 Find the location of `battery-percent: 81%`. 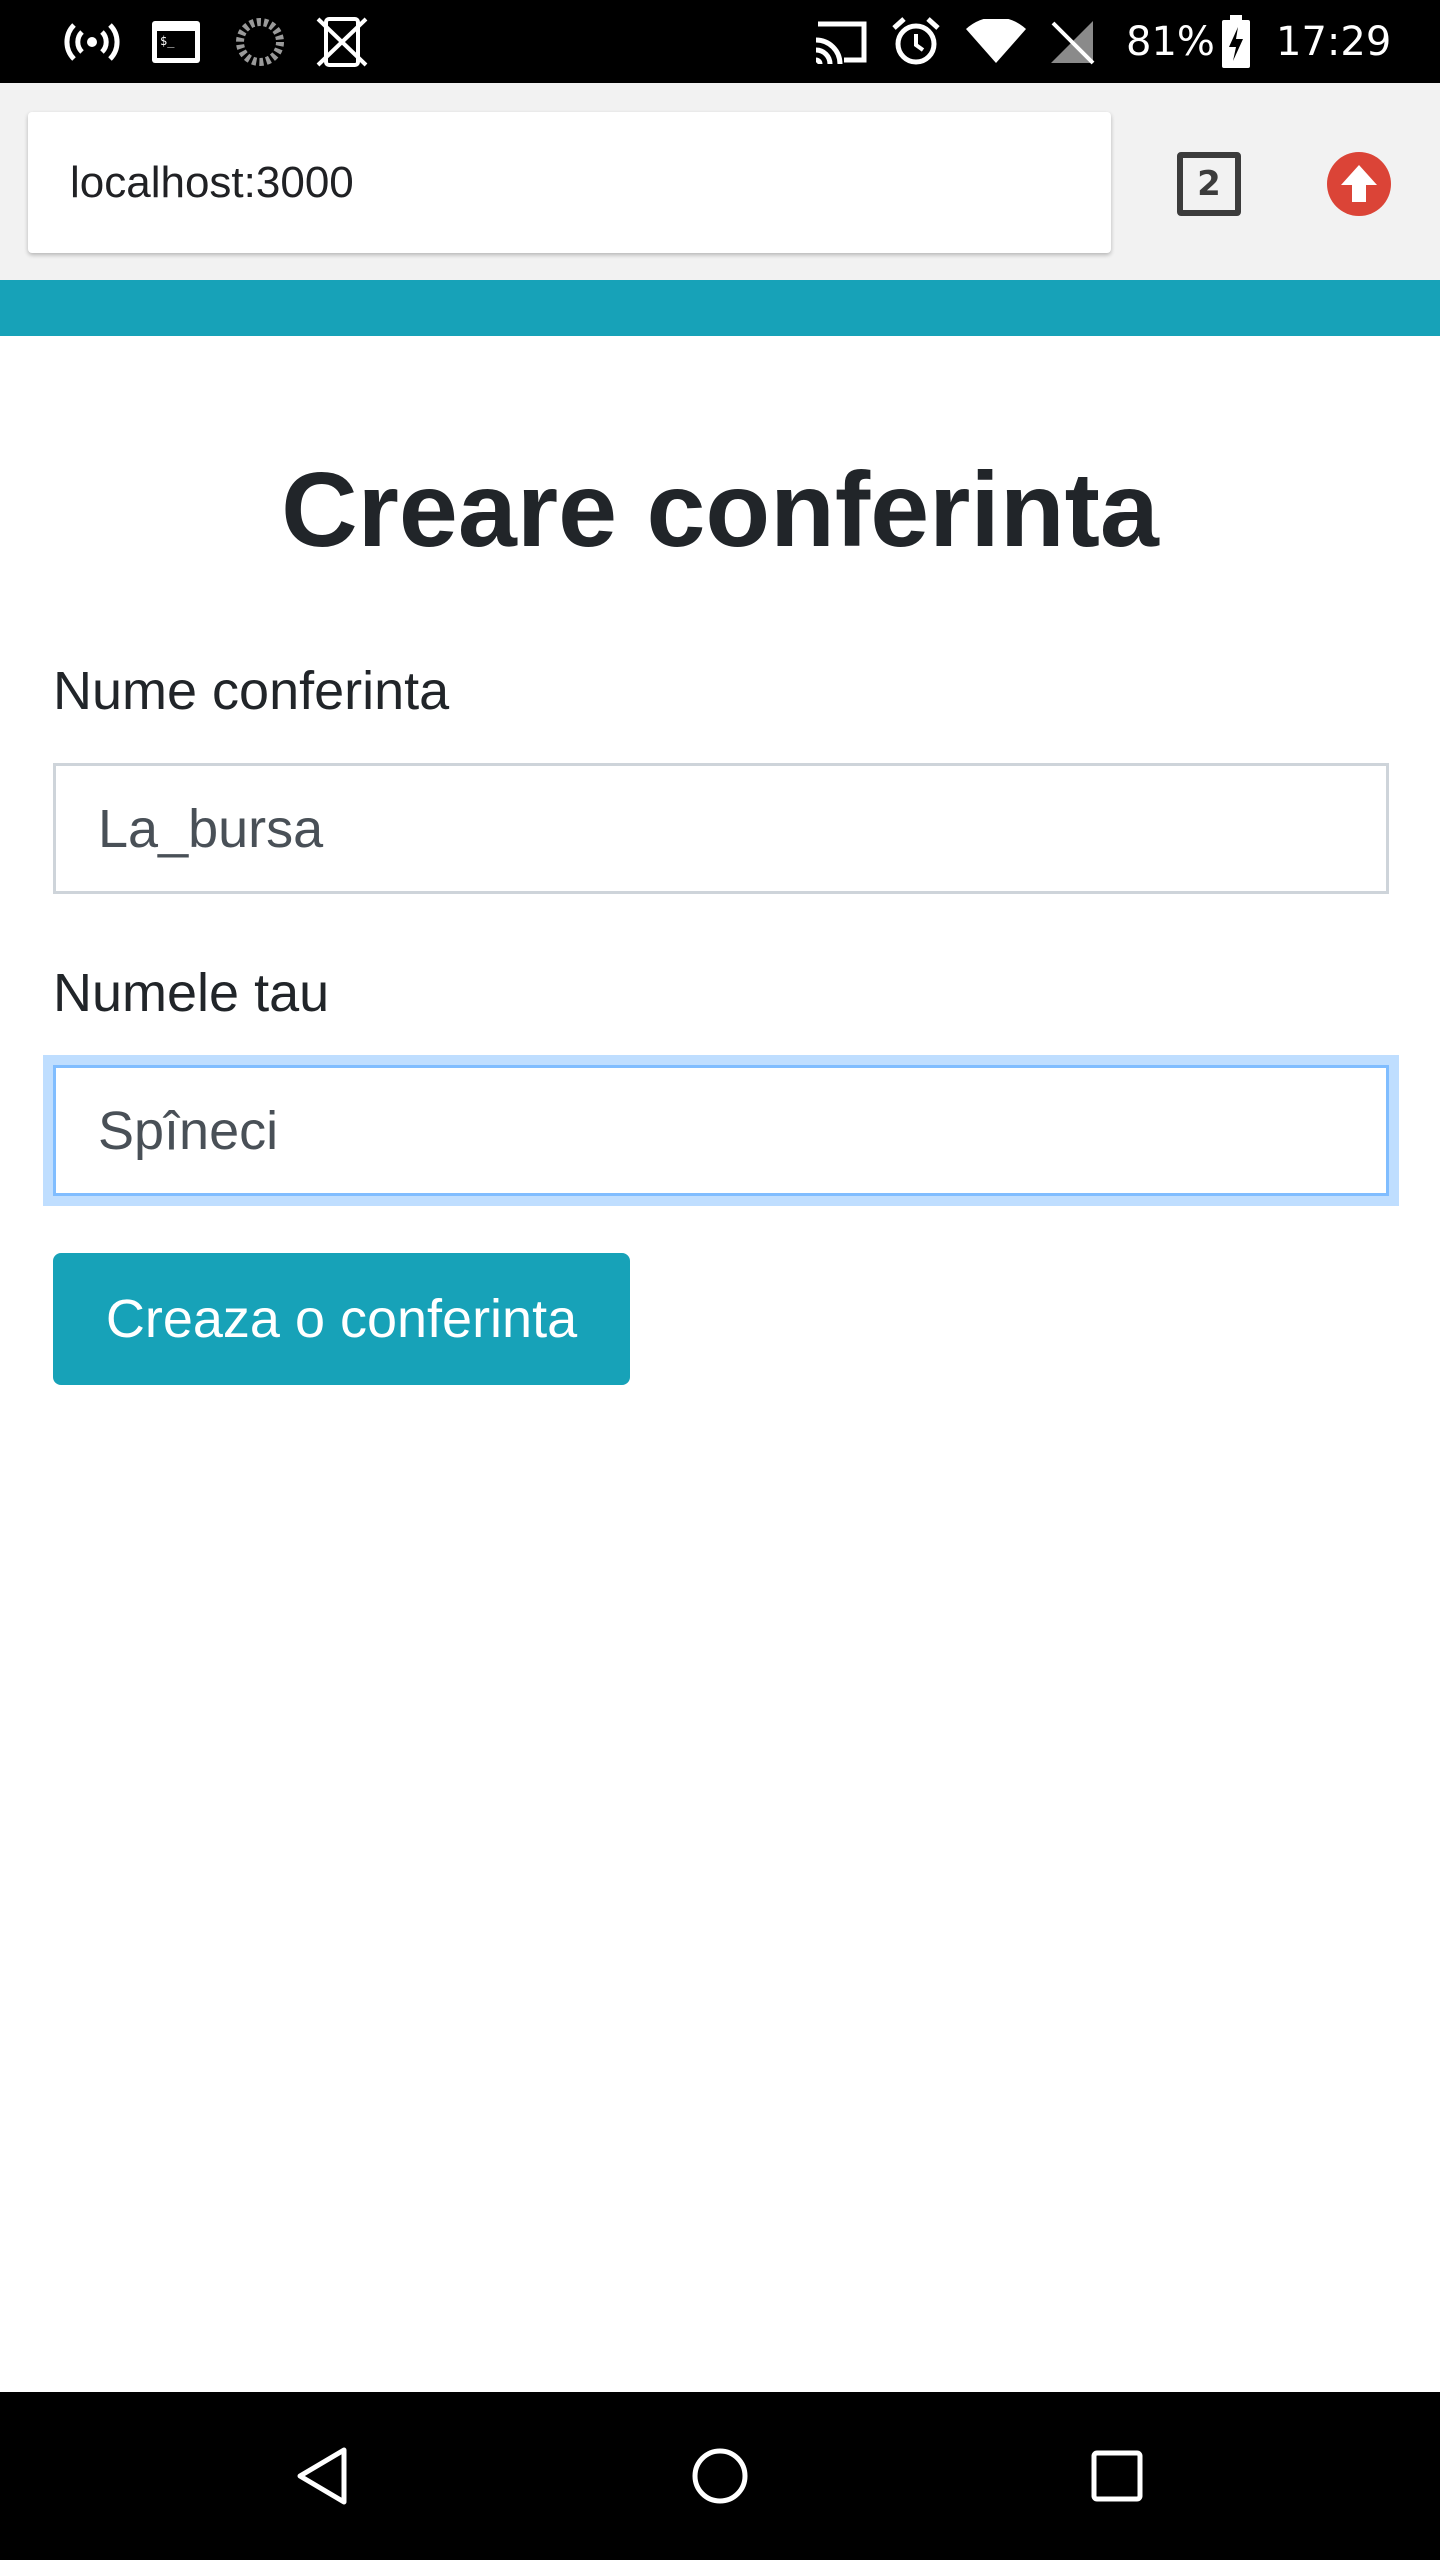

battery-percent: 81% is located at coordinates (1170, 41).